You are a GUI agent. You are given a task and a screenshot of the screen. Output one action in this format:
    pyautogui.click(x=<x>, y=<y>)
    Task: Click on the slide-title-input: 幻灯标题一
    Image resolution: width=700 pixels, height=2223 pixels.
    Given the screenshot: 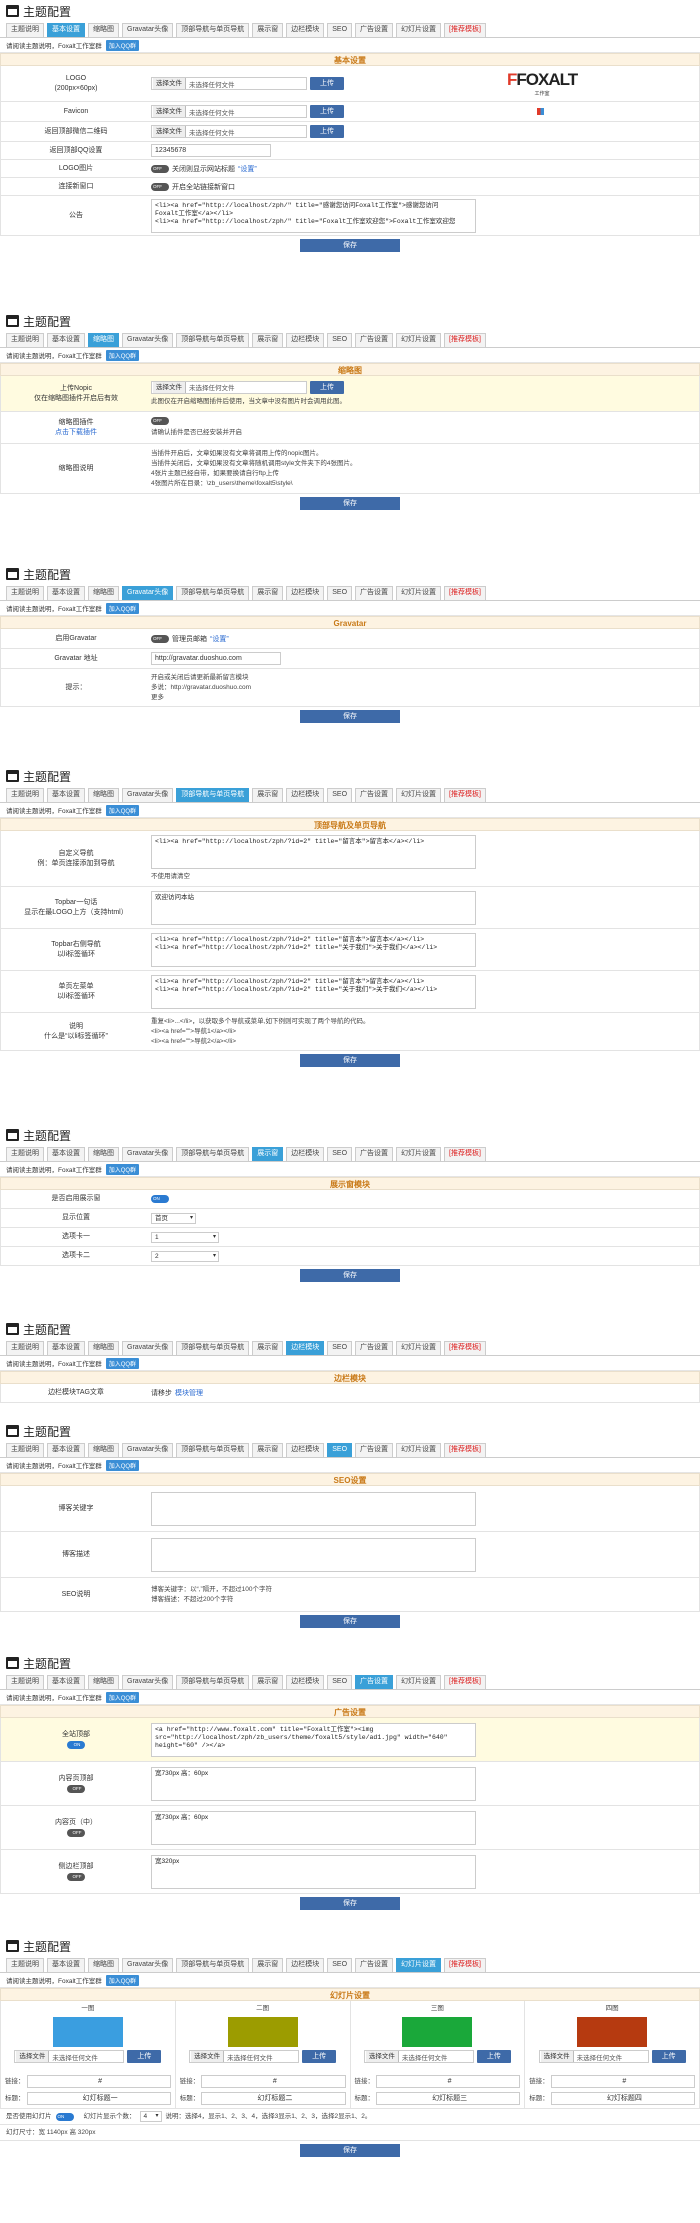 What is the action you would take?
    pyautogui.click(x=98, y=2098)
    